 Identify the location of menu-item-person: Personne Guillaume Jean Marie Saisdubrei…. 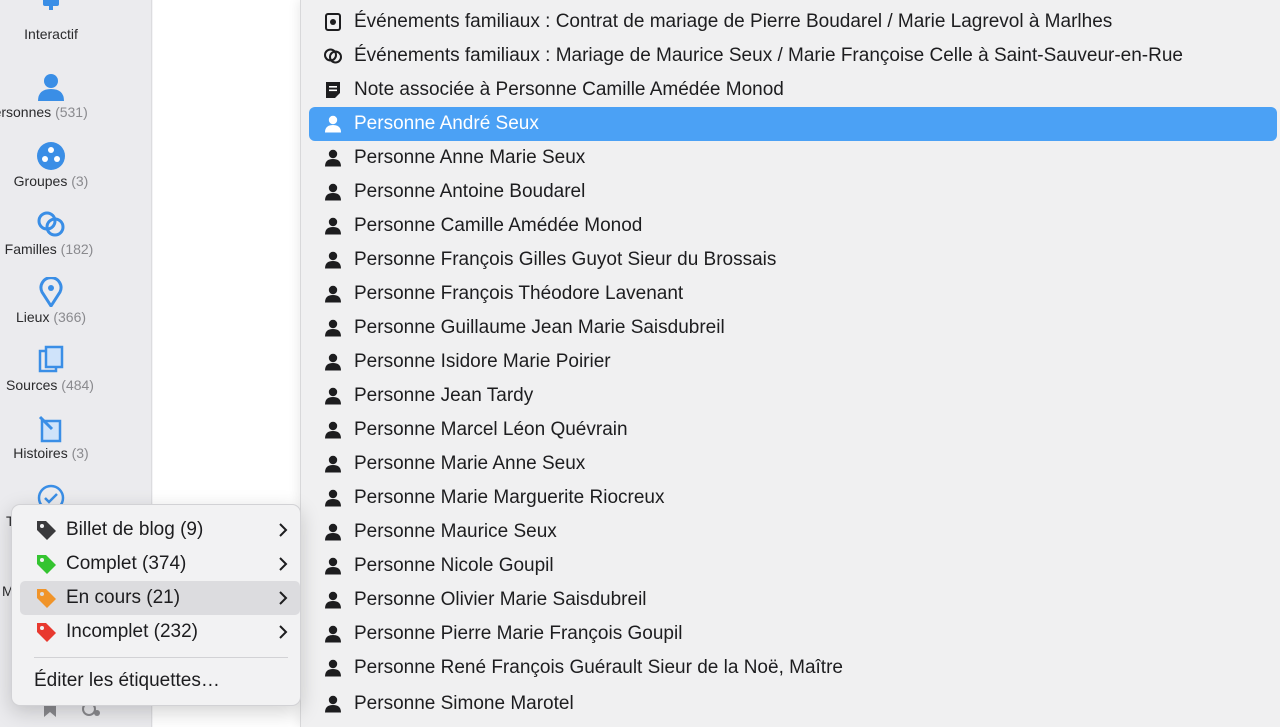
(793, 328).